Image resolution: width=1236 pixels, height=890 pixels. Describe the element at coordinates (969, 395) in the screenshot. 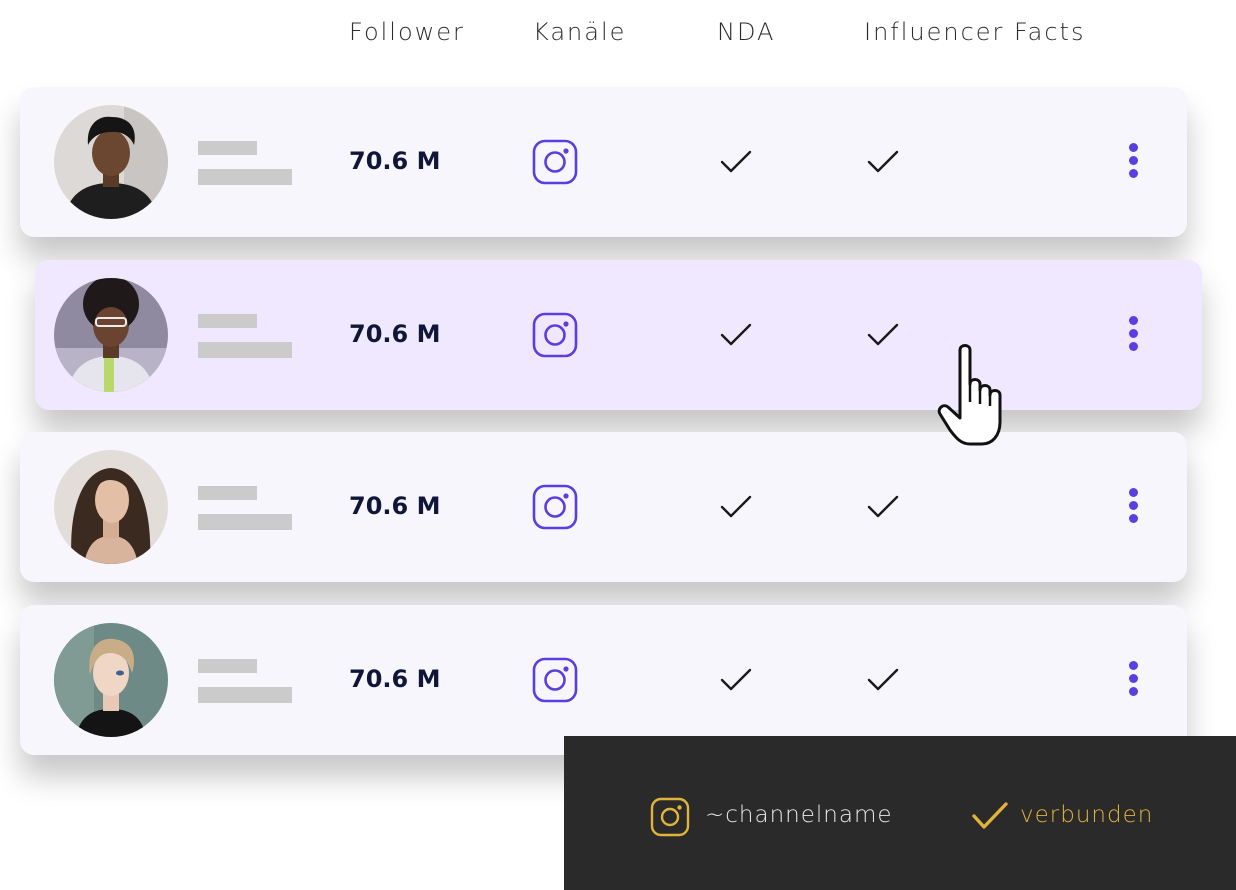

I see `hand-pointer-cursor-icon` at that location.